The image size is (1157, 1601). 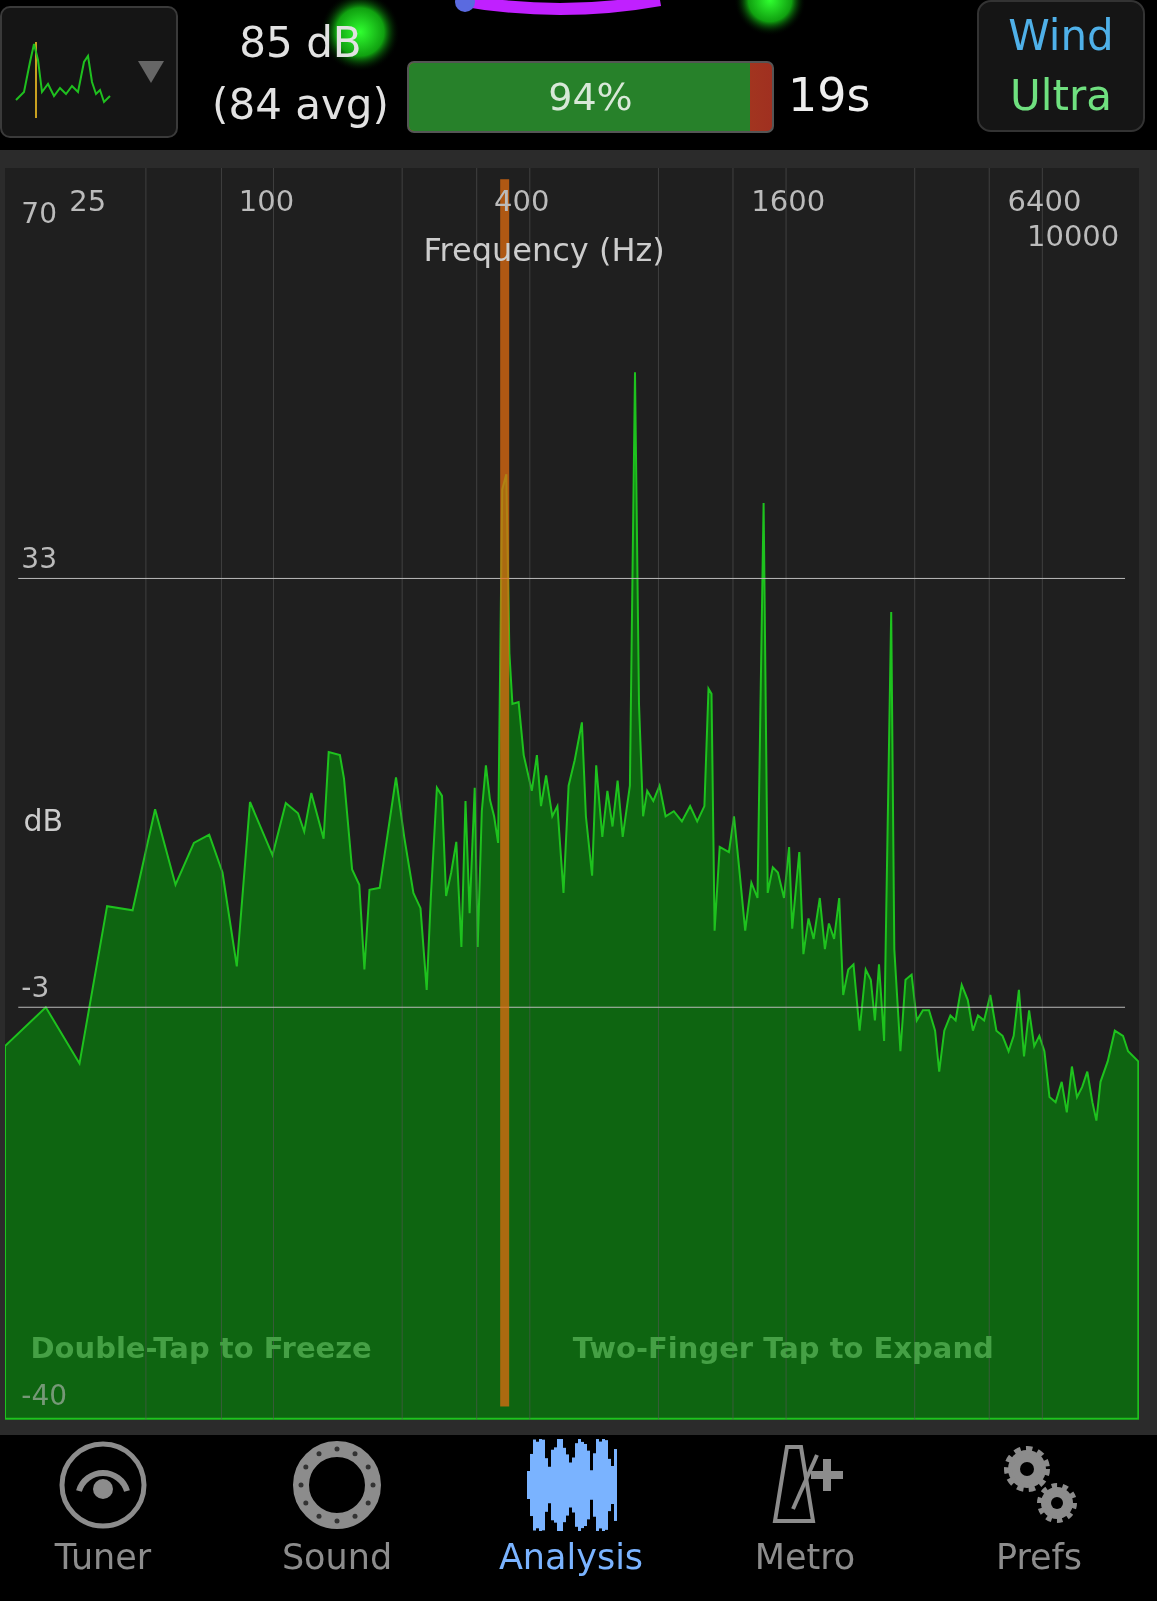 What do you see at coordinates (783, 1348) in the screenshot?
I see `hint-text: Two-Finger Tap to Expand` at bounding box center [783, 1348].